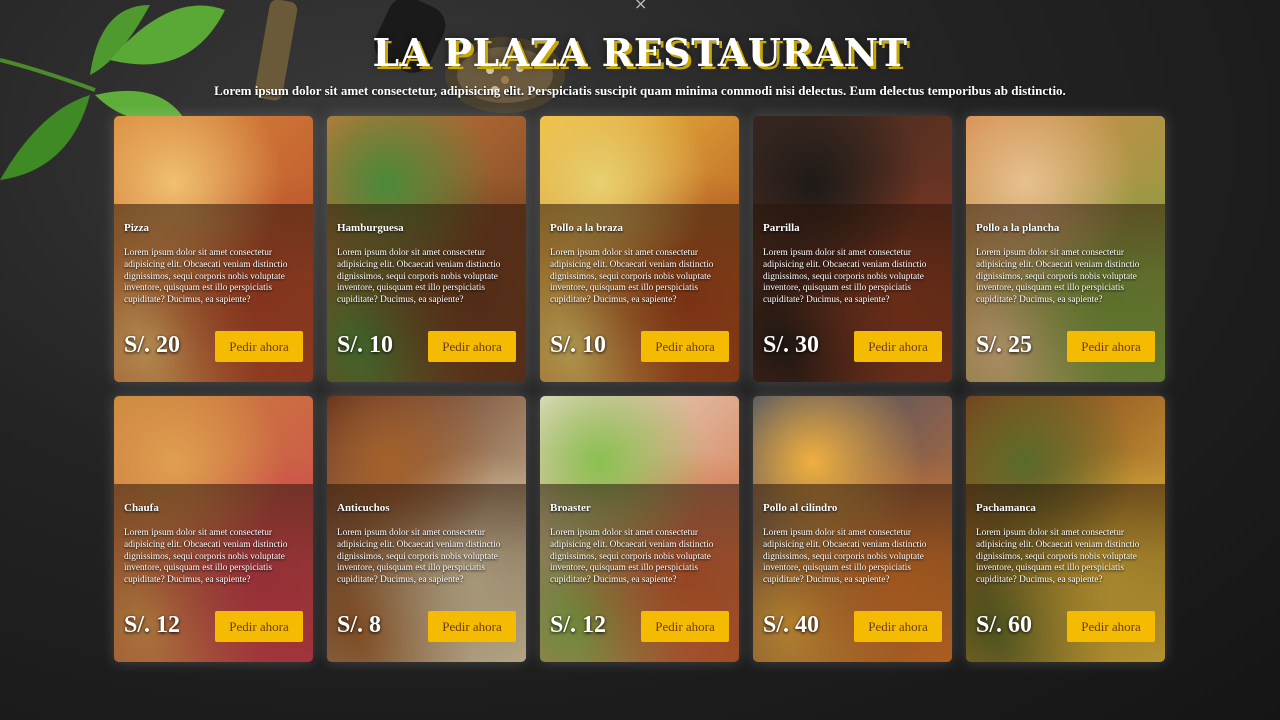 Image resolution: width=1280 pixels, height=720 pixels. Describe the element at coordinates (137, 228) in the screenshot. I see `dish-name: Pizza` at that location.